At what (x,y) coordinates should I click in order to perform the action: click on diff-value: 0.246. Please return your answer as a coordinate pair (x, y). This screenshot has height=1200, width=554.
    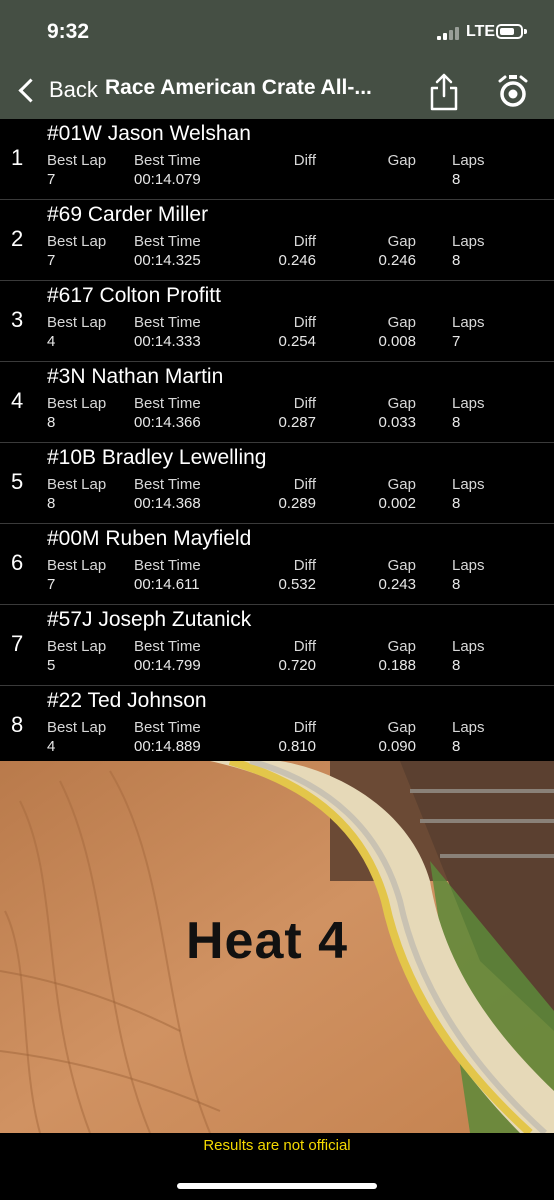
    Looking at the image, I should click on (297, 260).